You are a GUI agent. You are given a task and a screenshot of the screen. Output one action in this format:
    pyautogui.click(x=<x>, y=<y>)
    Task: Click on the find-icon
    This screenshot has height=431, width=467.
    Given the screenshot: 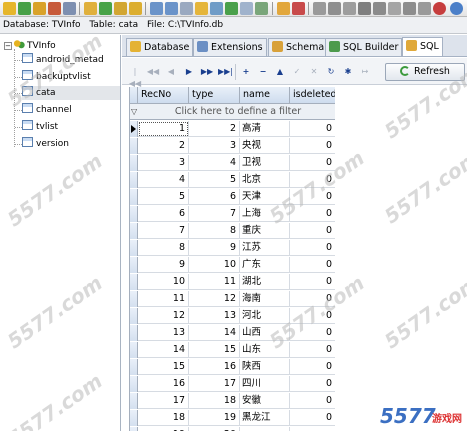 What is the action you would take?
    pyautogui.click(x=246, y=8)
    